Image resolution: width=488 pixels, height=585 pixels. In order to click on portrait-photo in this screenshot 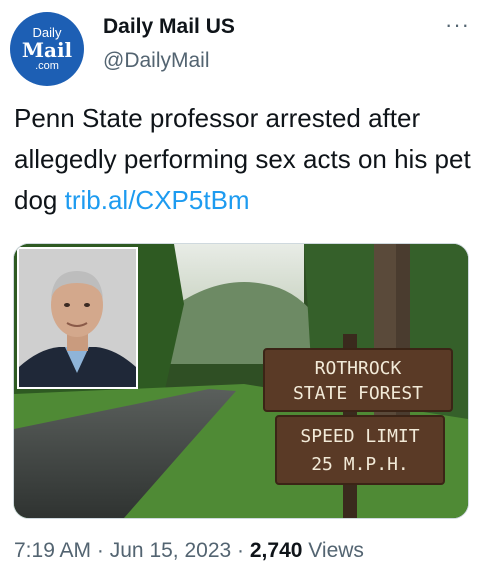, I will do `click(77, 318)`.